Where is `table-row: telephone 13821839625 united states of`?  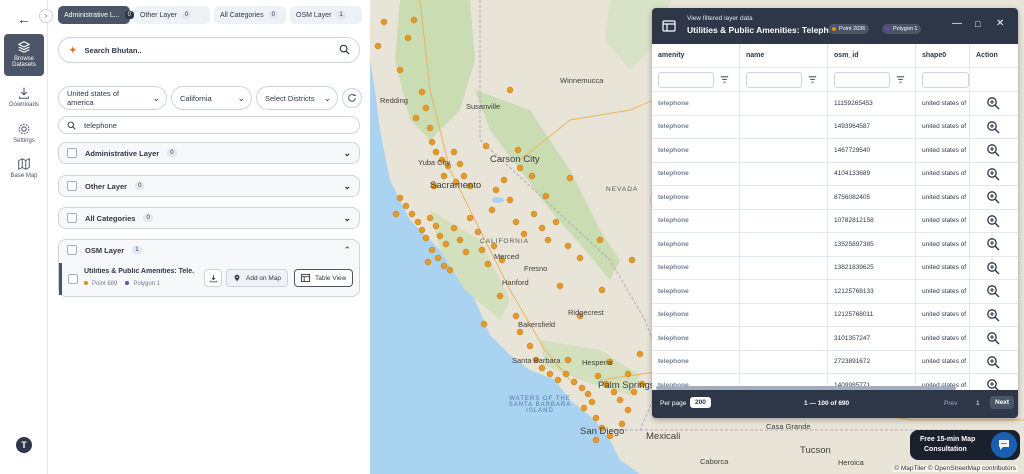 table-row: telephone 13821839625 united states of is located at coordinates (835, 268).